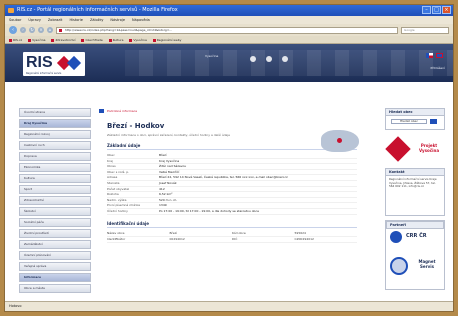 This screenshot has height=316, width=458. I want to click on status-bar: Hotovo, so click(229, 306).